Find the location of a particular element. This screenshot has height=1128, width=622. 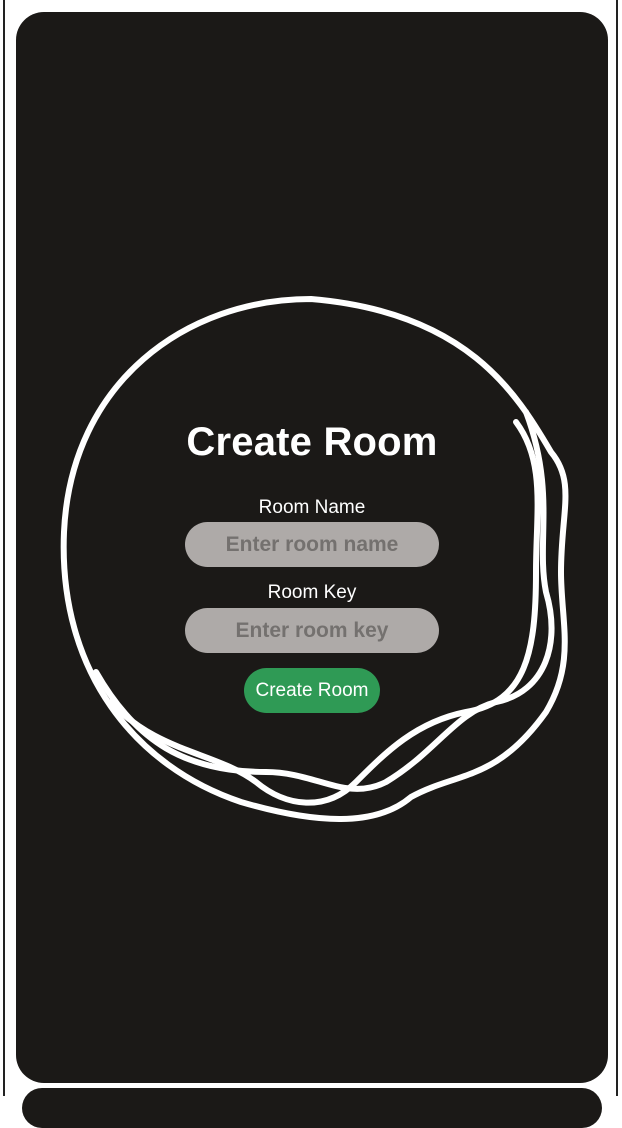

room-name-input is located at coordinates (312, 544).